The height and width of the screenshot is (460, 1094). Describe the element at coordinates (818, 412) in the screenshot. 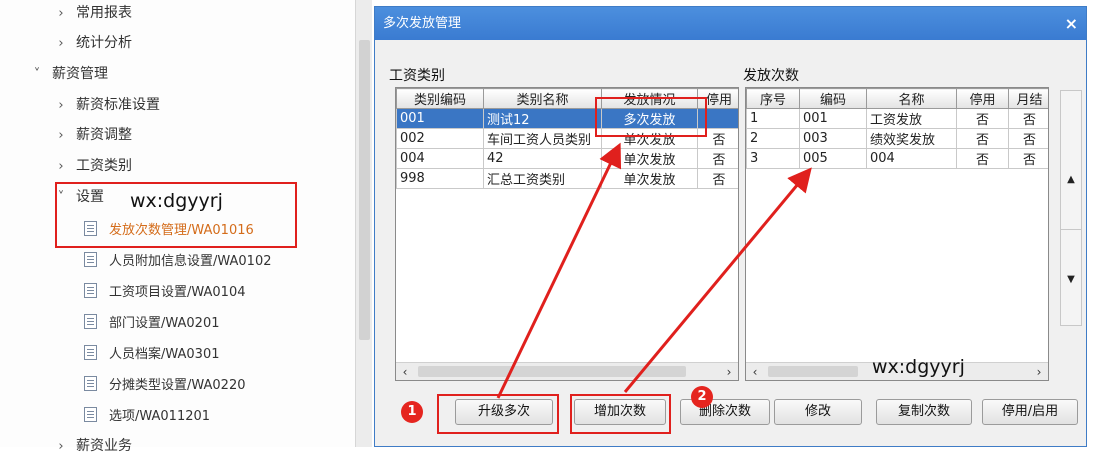

I see `modify-button: 修改` at that location.